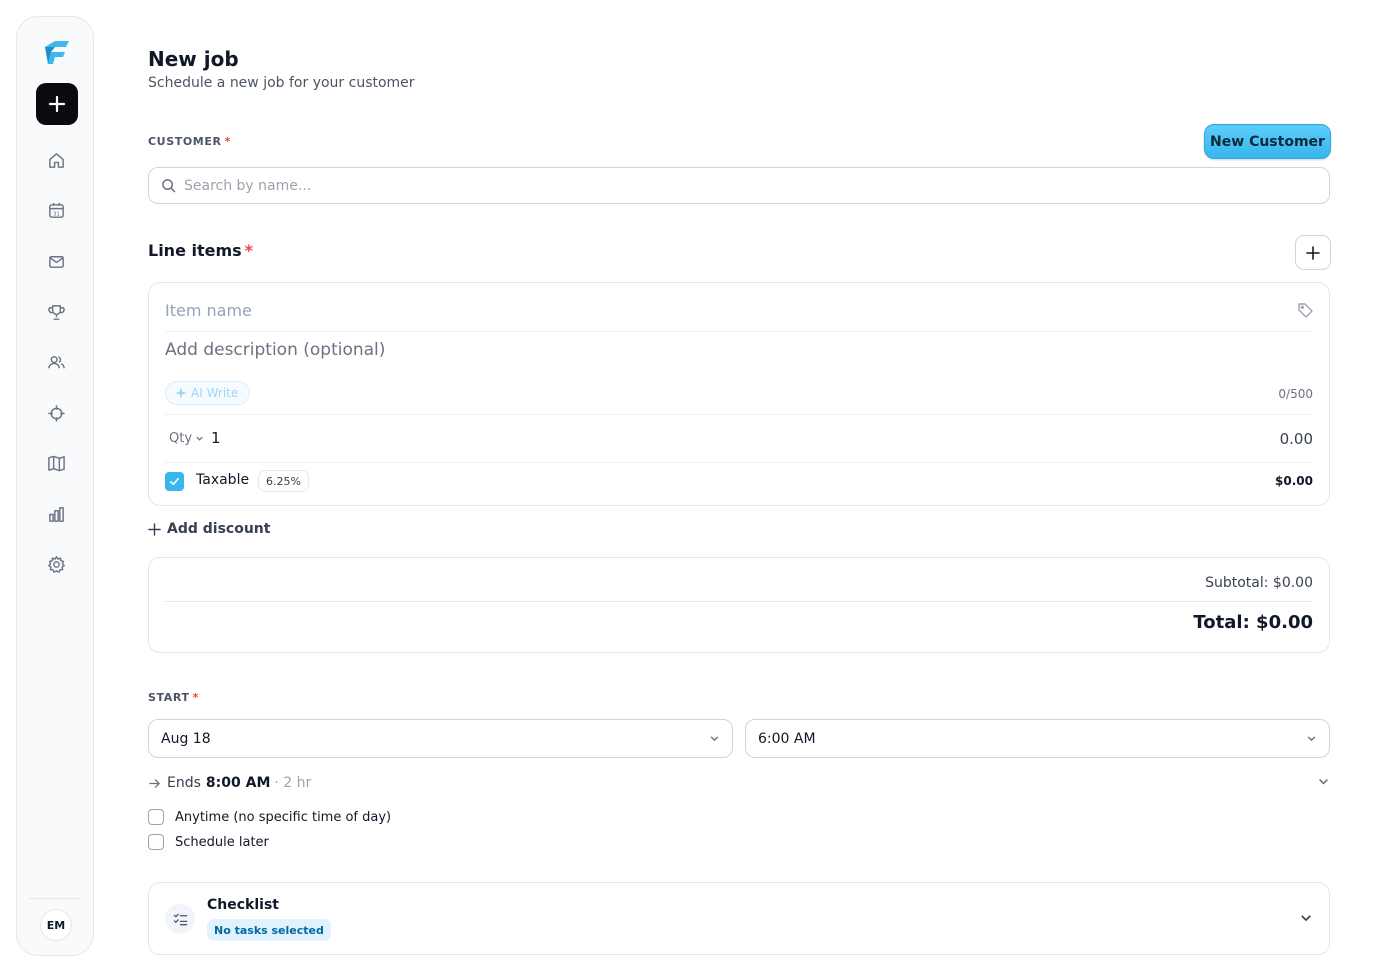 Image resolution: width=1400 pixels, height=972 pixels. I want to click on unit-price-input: 0.00, so click(1296, 439).